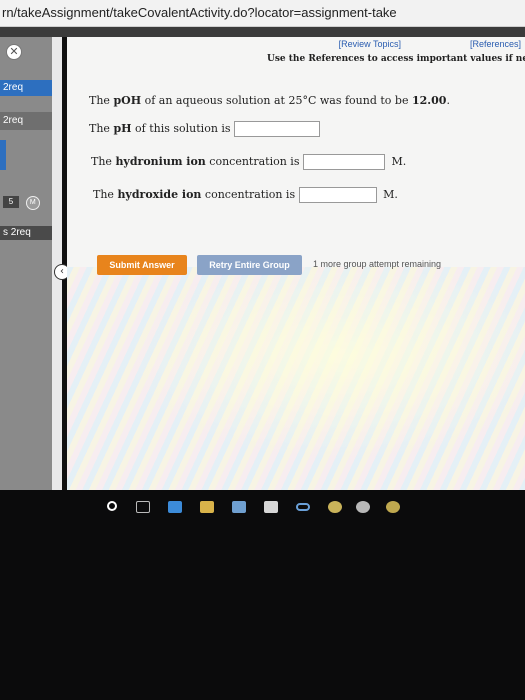 The height and width of the screenshot is (700, 525). I want to click on hydroxide-answer-input, so click(337, 195).